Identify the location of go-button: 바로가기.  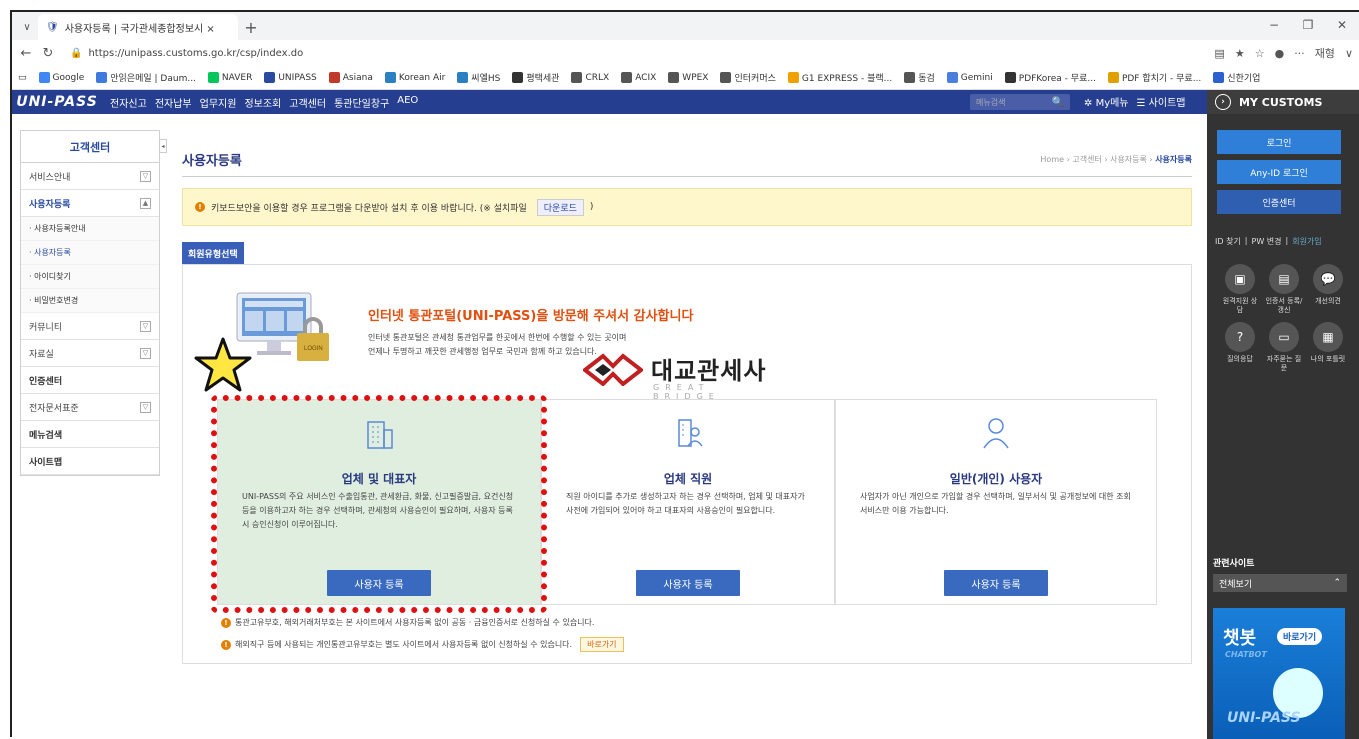
(602, 644).